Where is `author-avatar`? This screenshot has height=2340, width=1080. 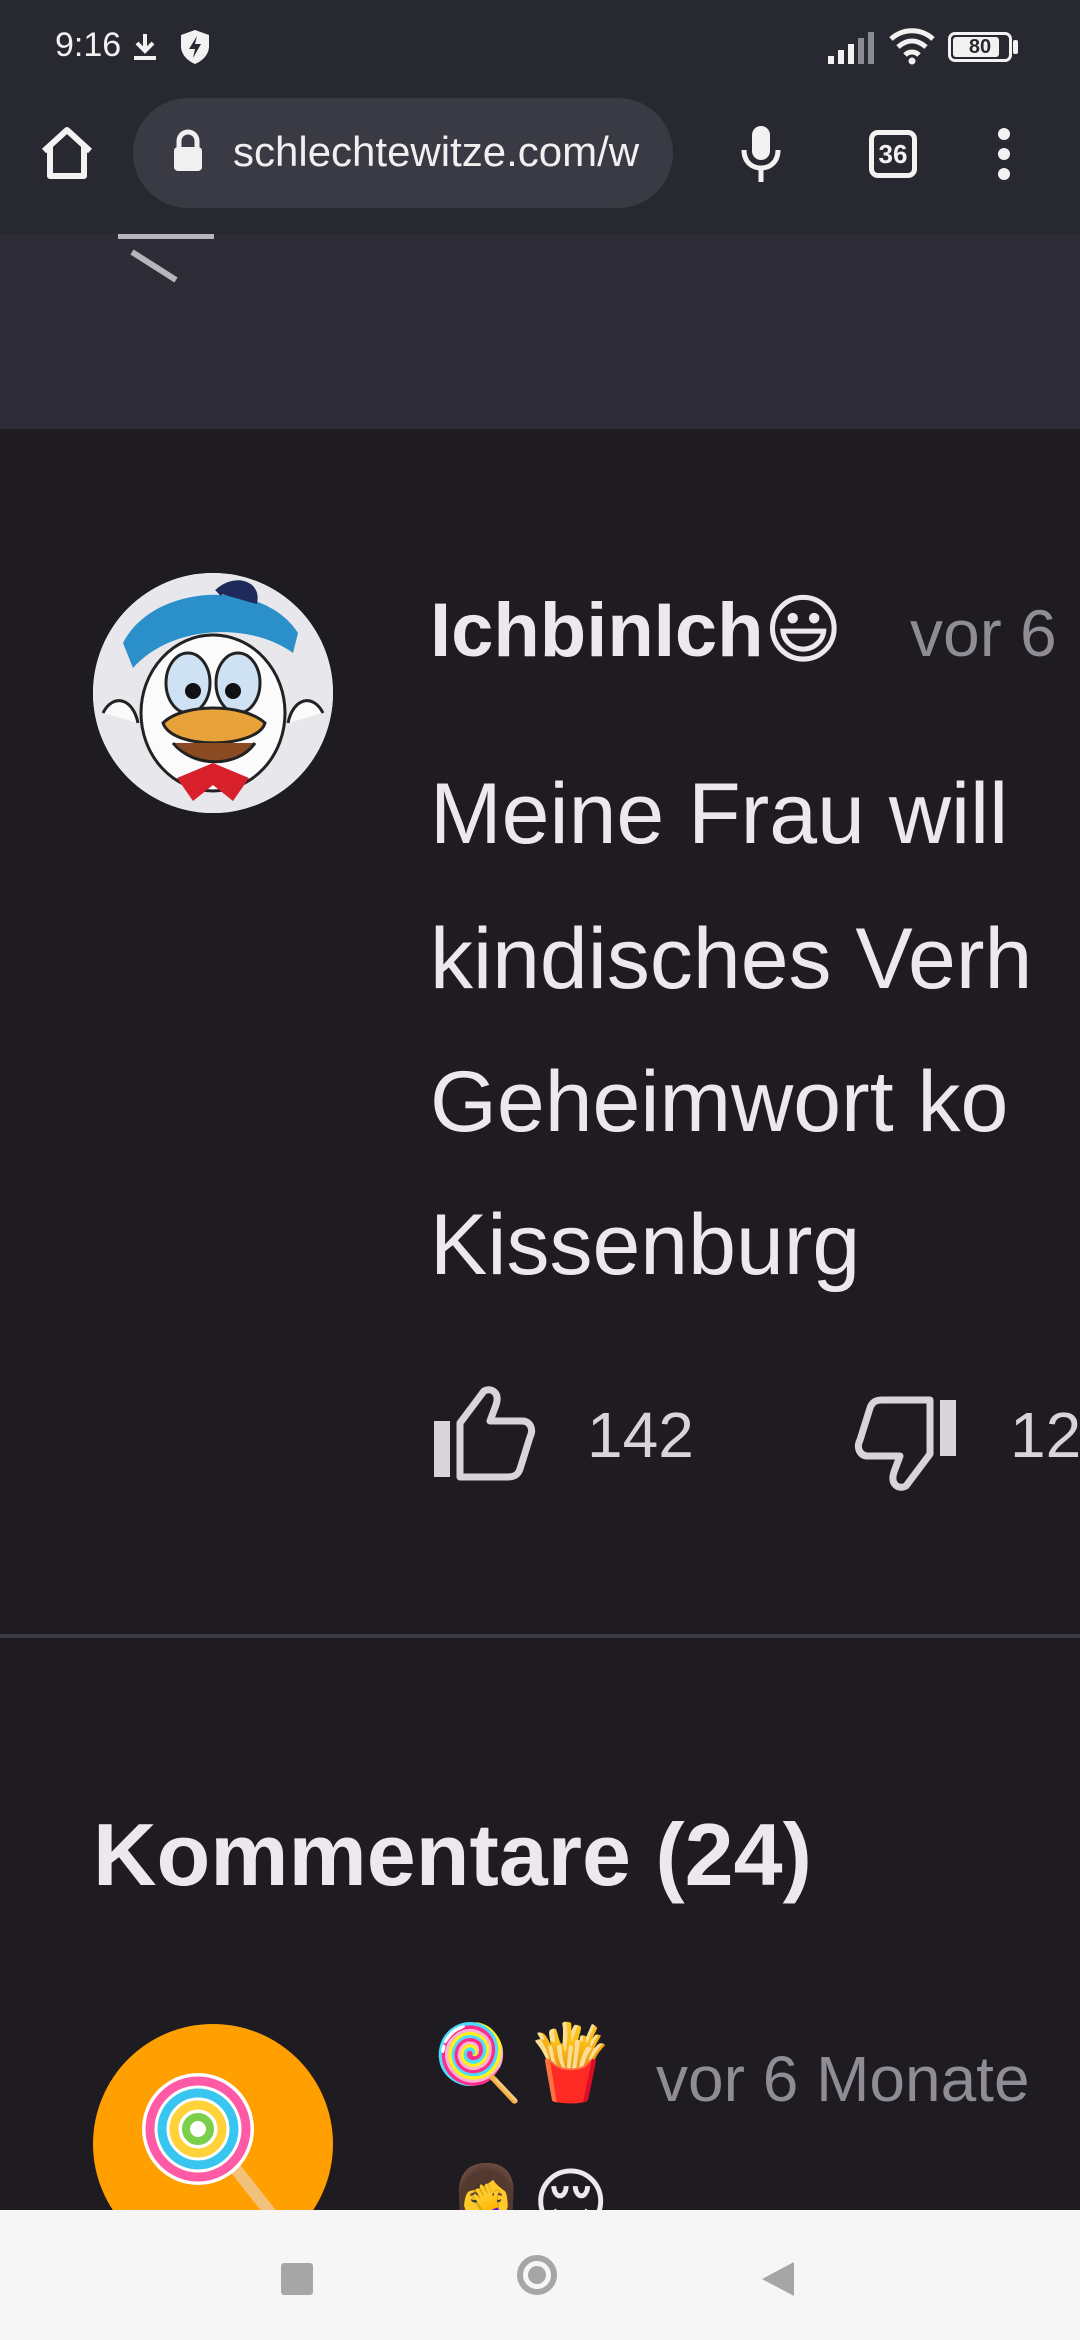 author-avatar is located at coordinates (213, 693).